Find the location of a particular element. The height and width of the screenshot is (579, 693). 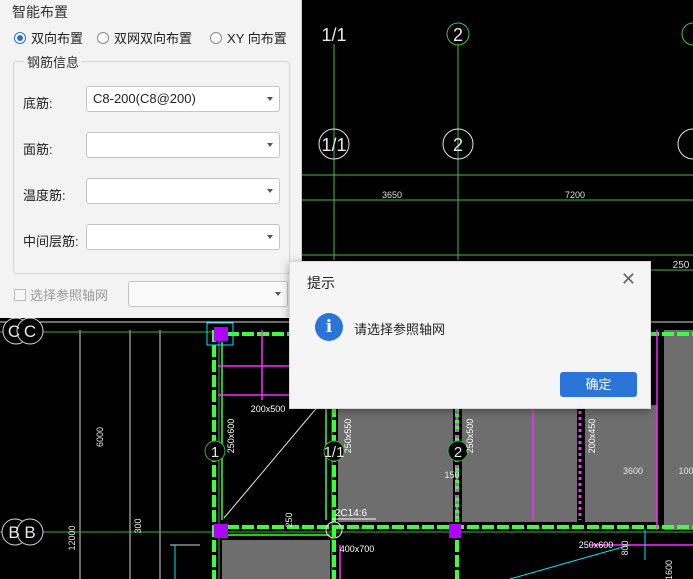

dimension-3650: 3650 is located at coordinates (392, 195).